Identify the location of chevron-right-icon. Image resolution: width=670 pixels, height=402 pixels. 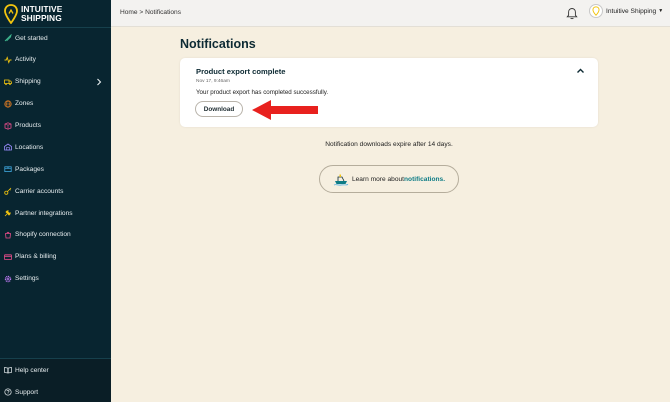
(99, 82).